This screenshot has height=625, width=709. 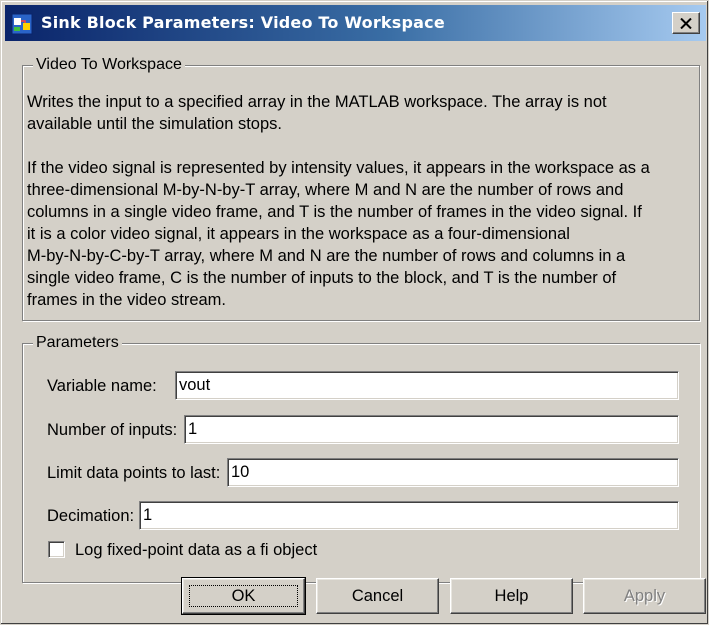 I want to click on close-button, so click(x=686, y=23).